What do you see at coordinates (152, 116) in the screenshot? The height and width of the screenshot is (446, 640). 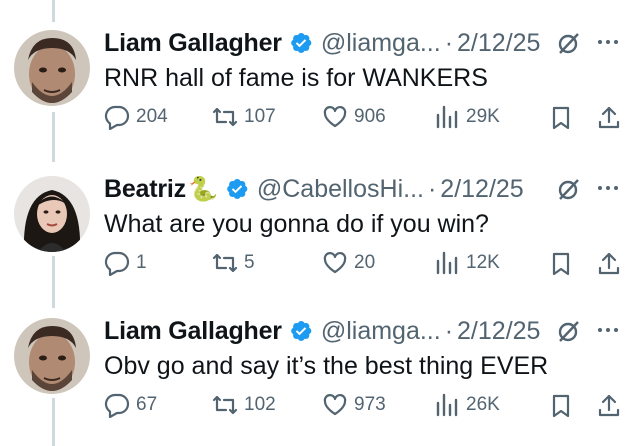 I see `reply-count: 204` at bounding box center [152, 116].